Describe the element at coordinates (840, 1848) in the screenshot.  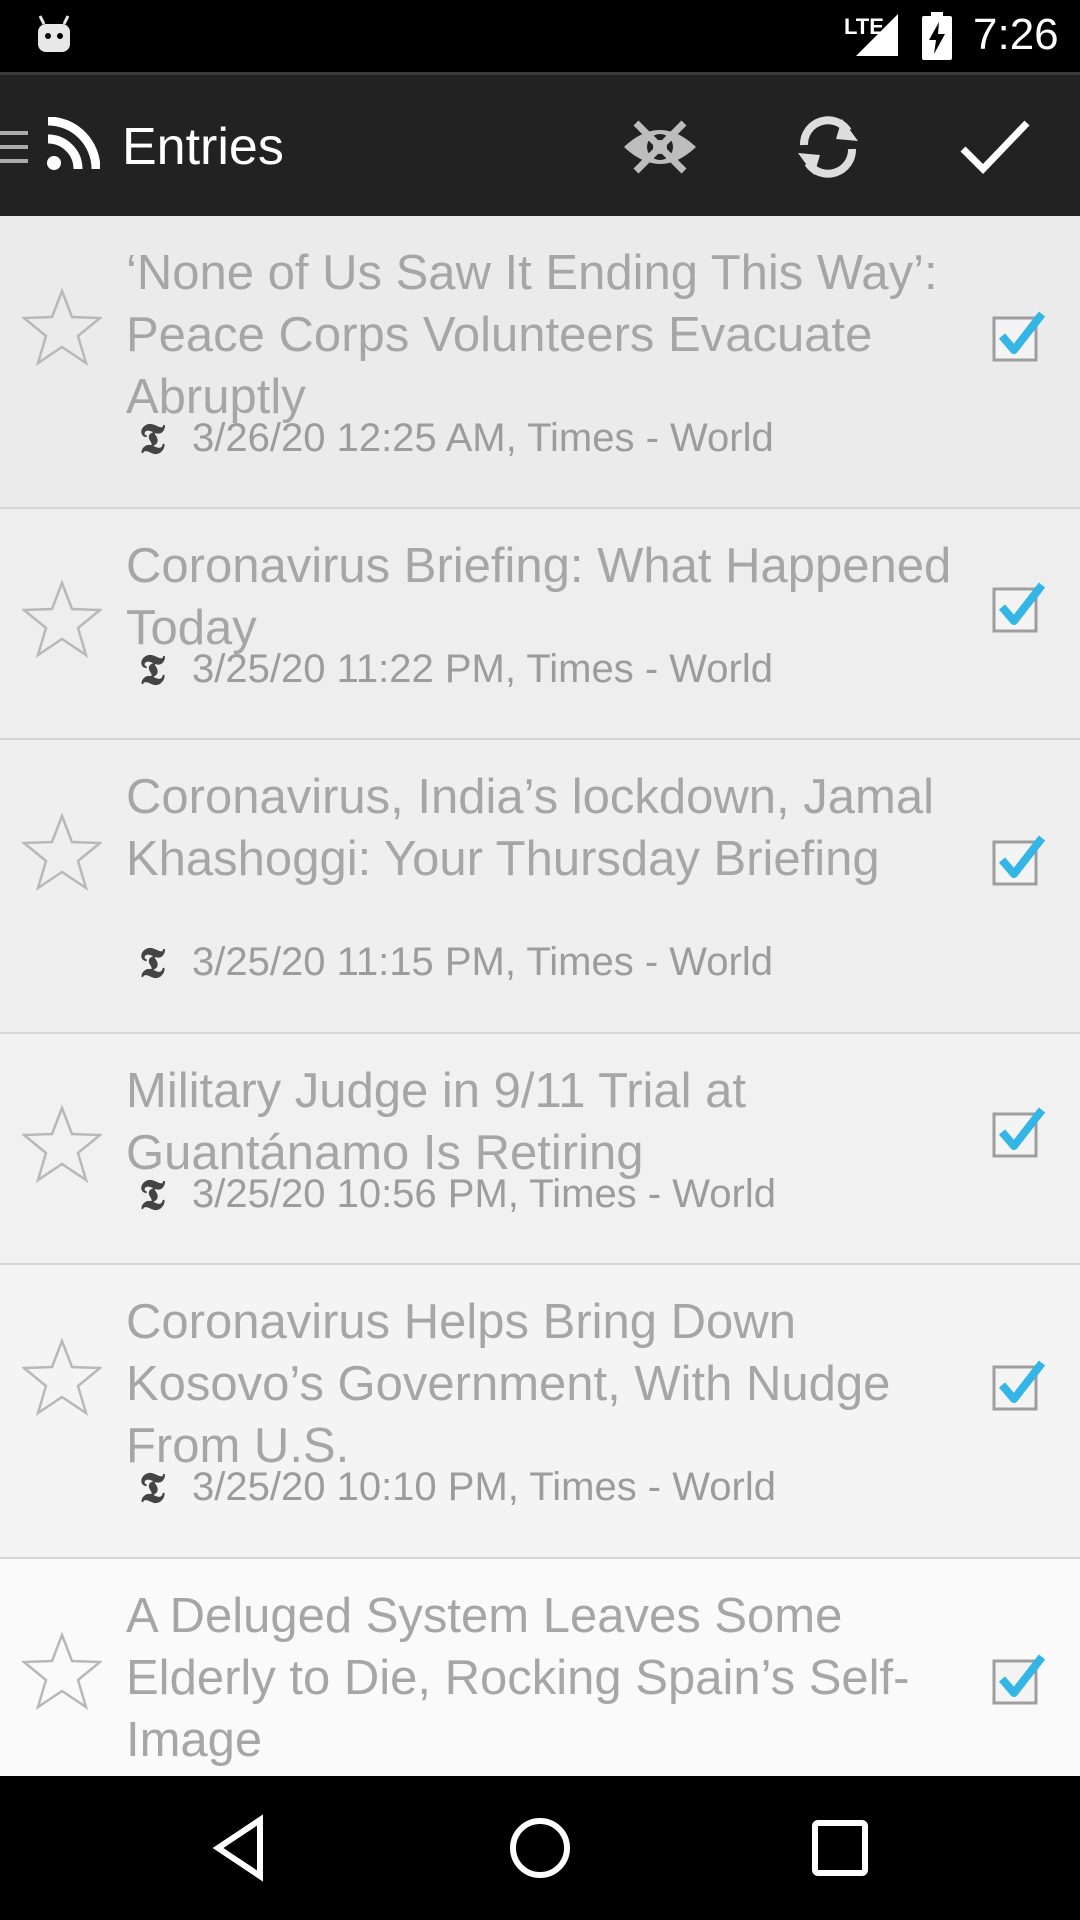
I see `recents-icon` at that location.